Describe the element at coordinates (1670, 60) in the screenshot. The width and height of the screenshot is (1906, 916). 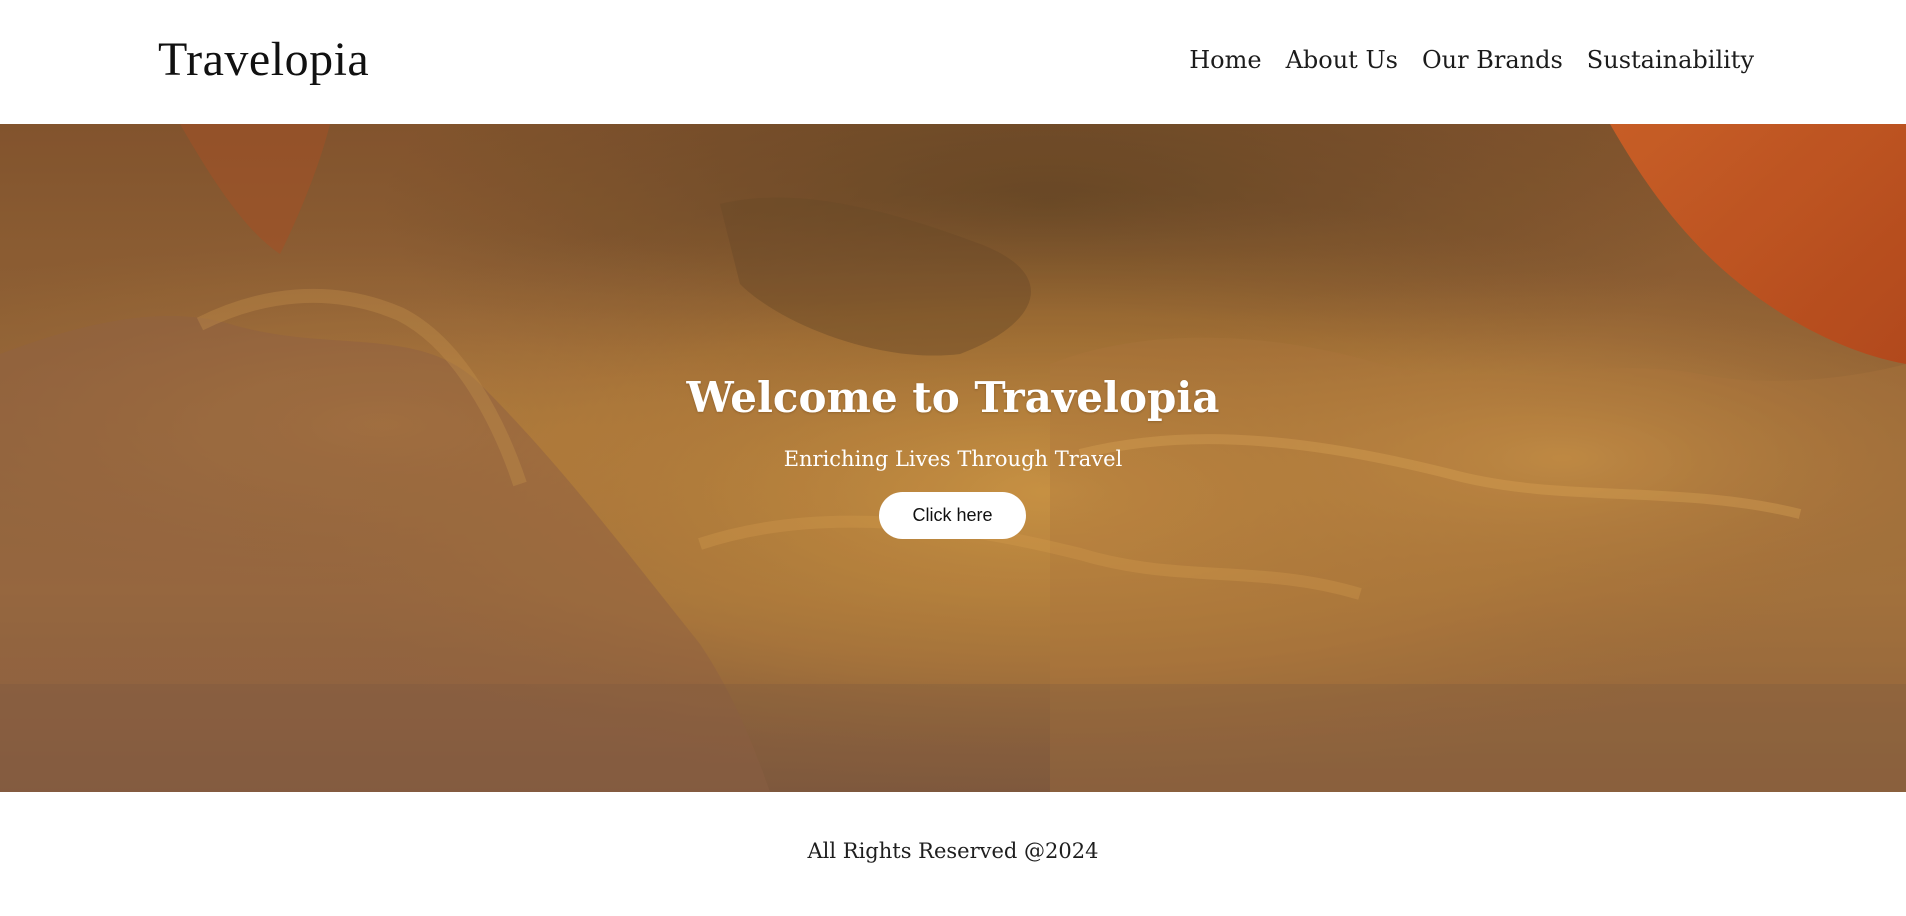
I see `nav-link-sustainability: Sustainability` at that location.